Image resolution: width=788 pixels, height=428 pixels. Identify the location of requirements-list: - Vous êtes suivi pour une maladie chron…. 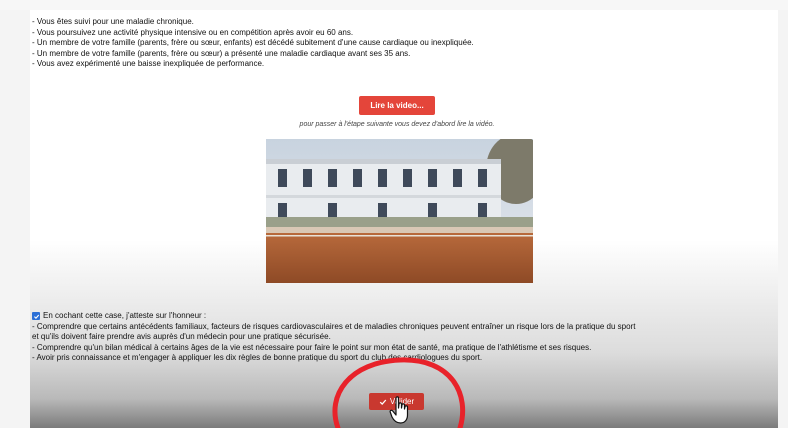
(312, 43).